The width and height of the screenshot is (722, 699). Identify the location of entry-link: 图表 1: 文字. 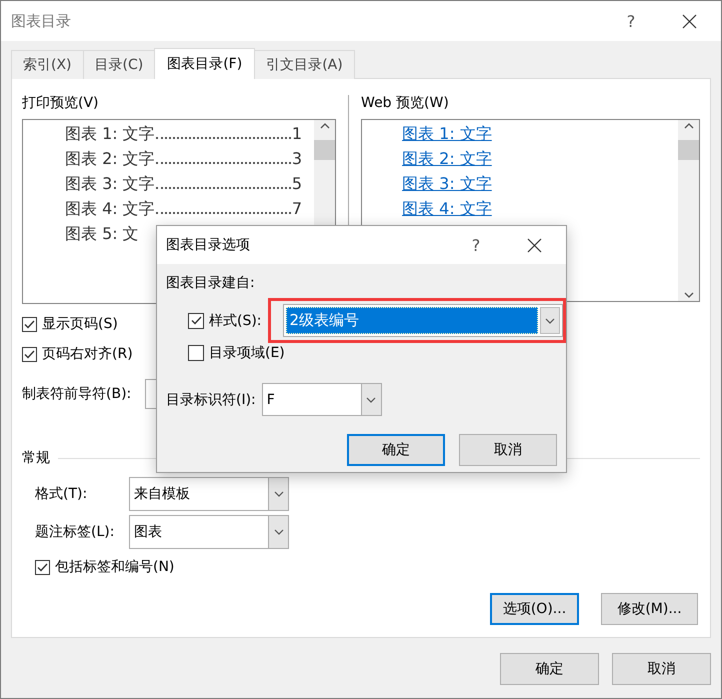
(447, 133).